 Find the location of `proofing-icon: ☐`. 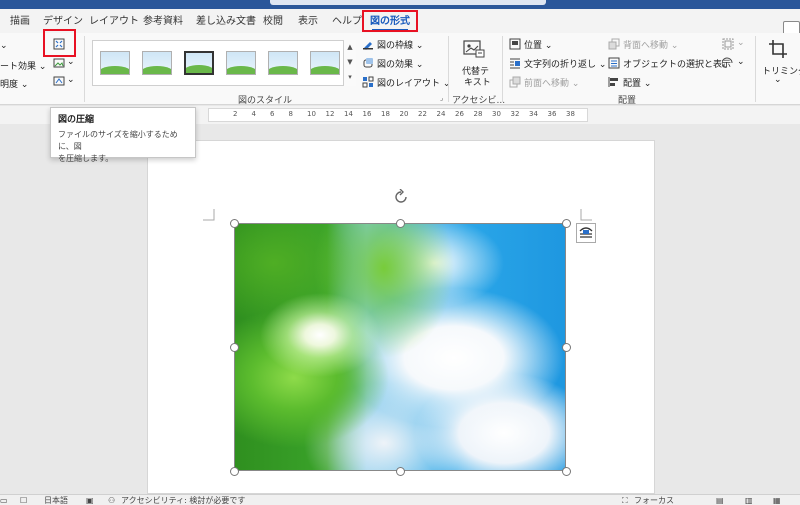

proofing-icon: ☐ is located at coordinates (23, 500).